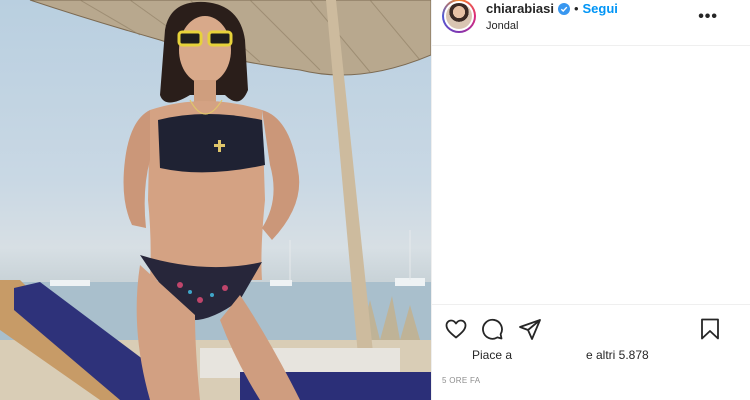 This screenshot has height=400, width=750. I want to click on location-link: Jondal, so click(552, 26).